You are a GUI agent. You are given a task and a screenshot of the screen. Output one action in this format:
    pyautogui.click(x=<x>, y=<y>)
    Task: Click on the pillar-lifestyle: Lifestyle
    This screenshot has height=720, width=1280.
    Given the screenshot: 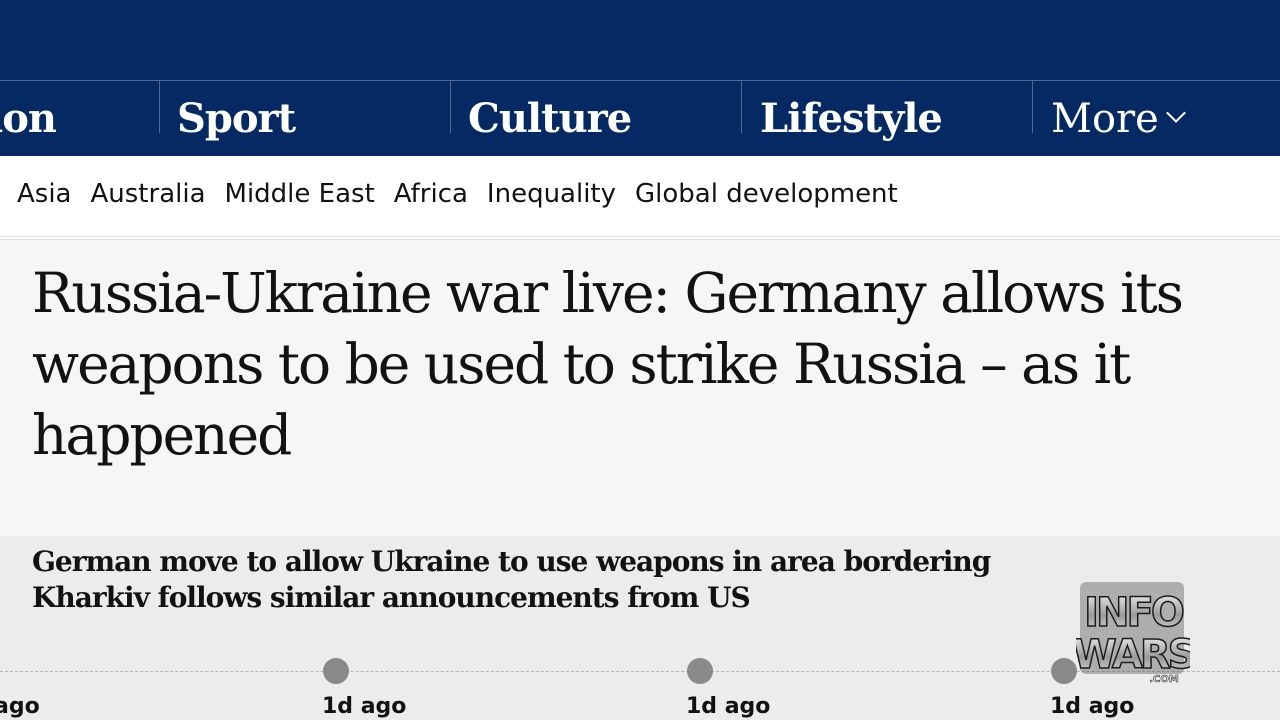 What is the action you would take?
    pyautogui.click(x=851, y=119)
    